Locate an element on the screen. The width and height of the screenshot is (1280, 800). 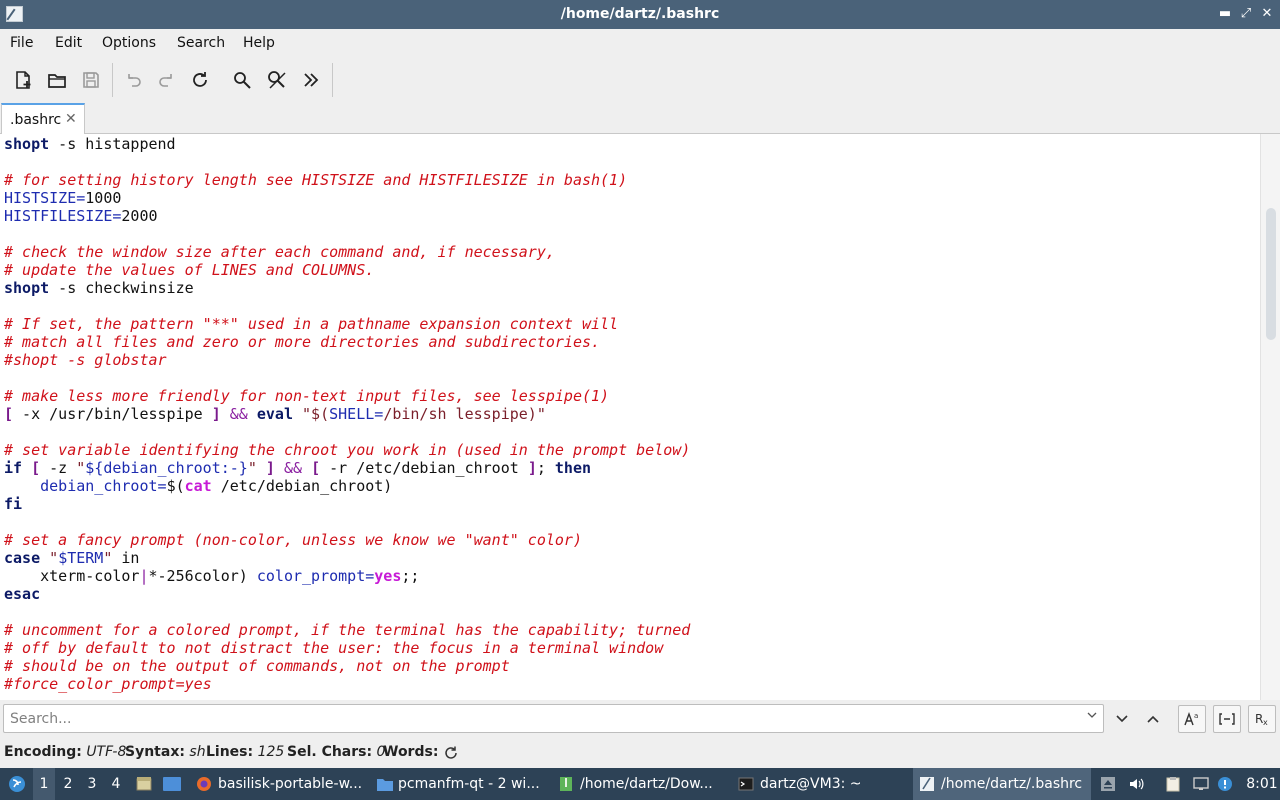
task-label: /home/dartz/.bashrc is located at coordinates (1012, 784).